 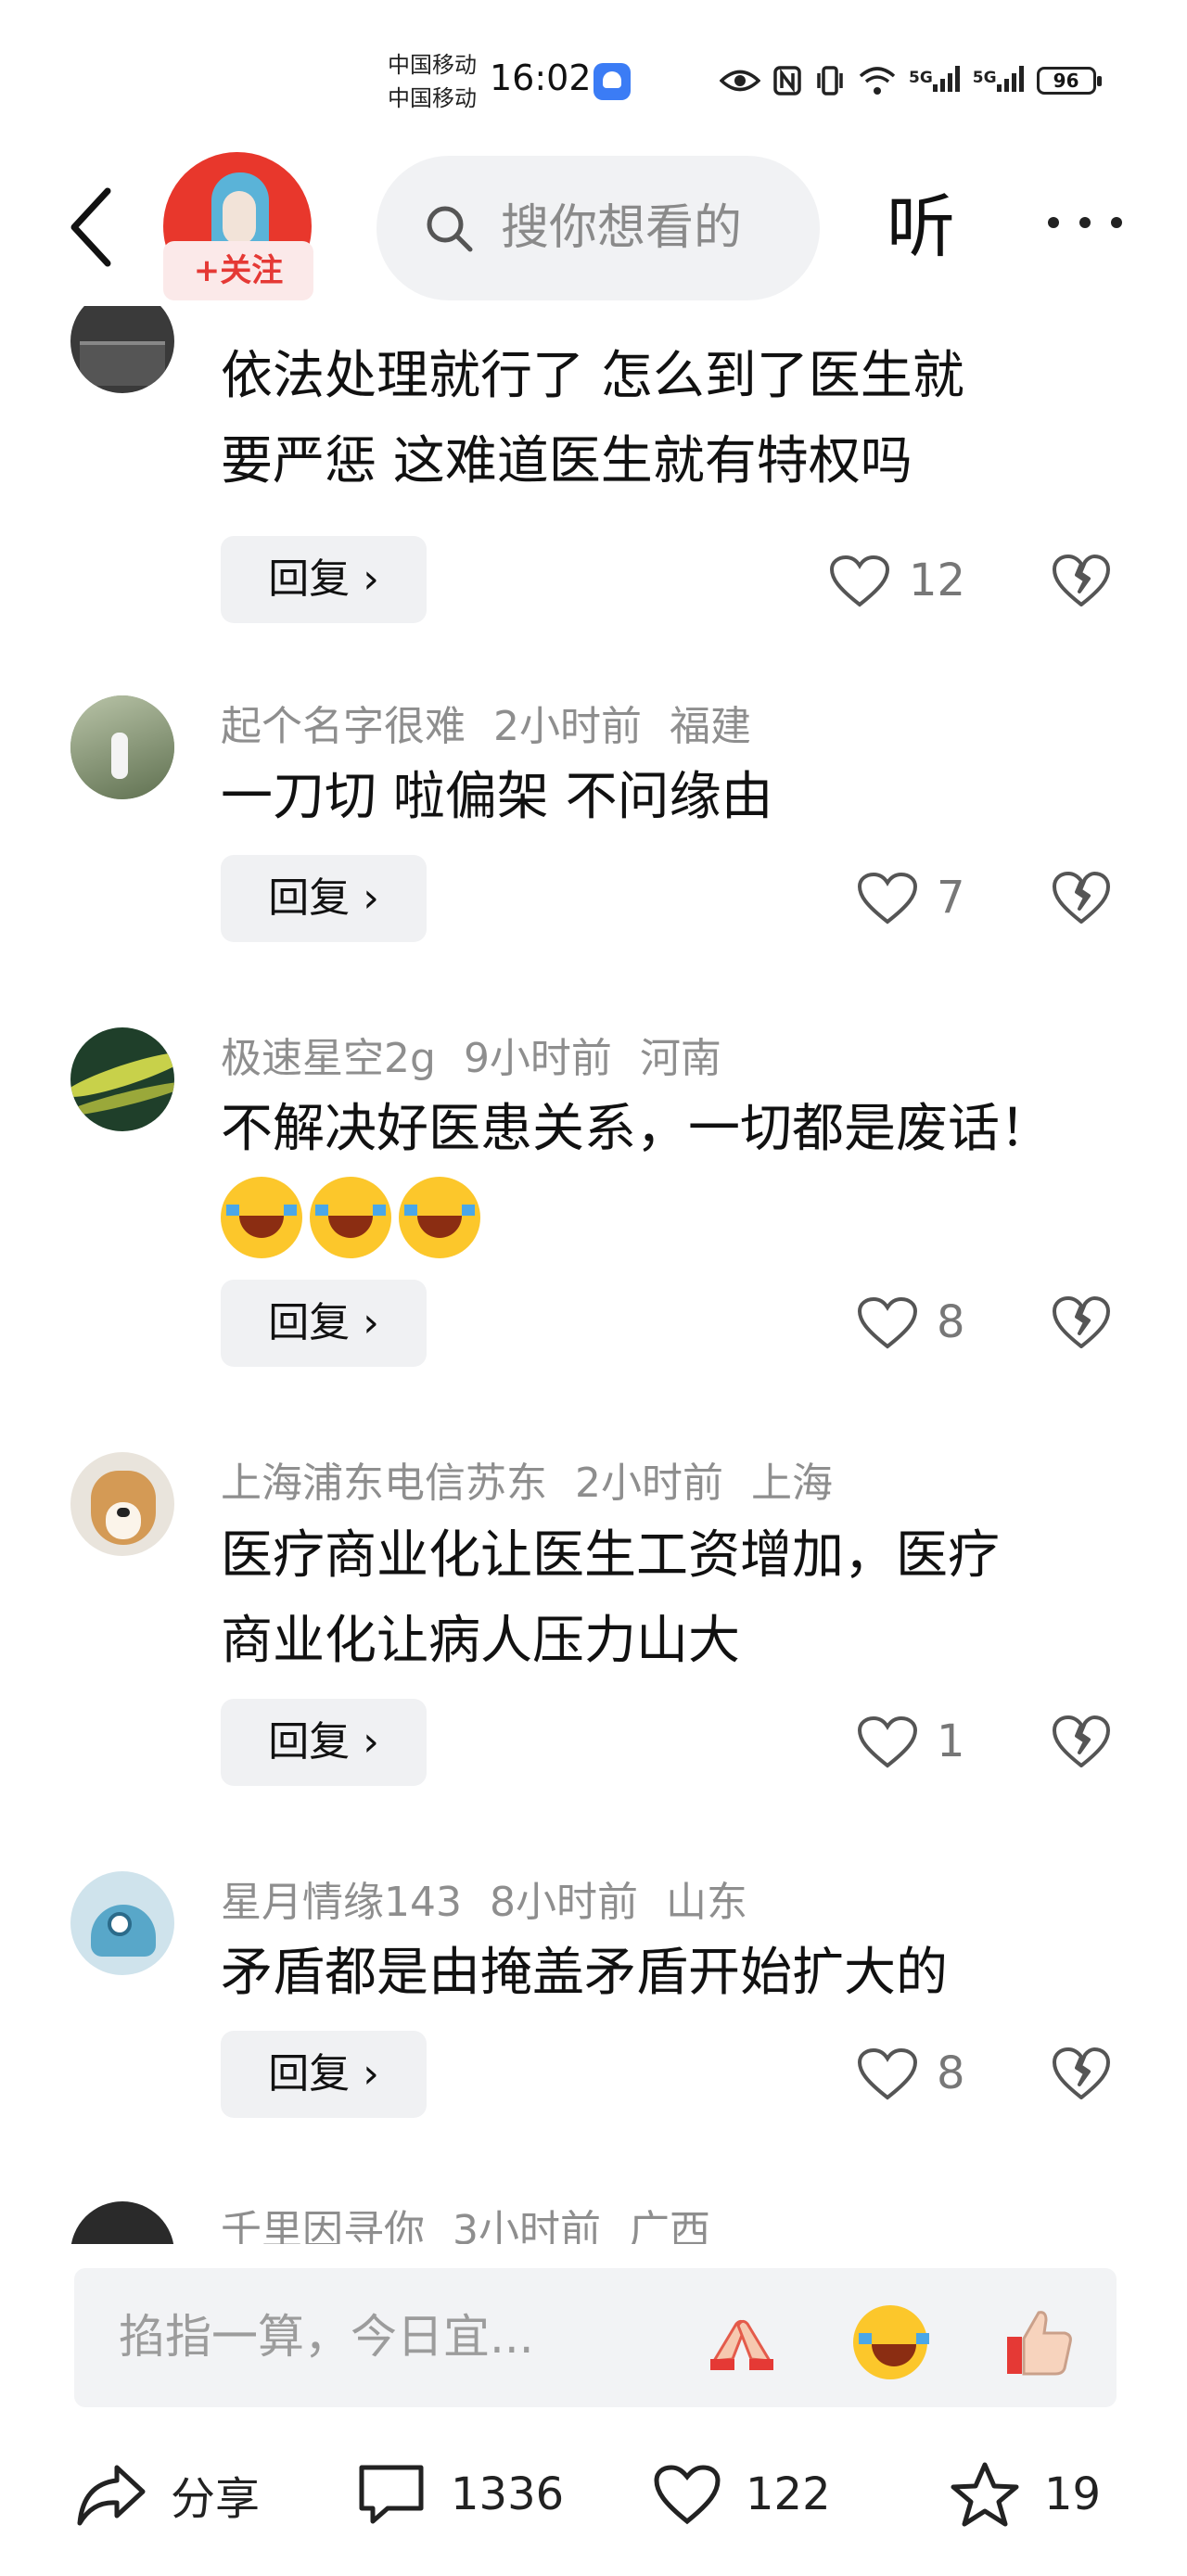 I want to click on comment-location: 广西, so click(x=669, y=2225).